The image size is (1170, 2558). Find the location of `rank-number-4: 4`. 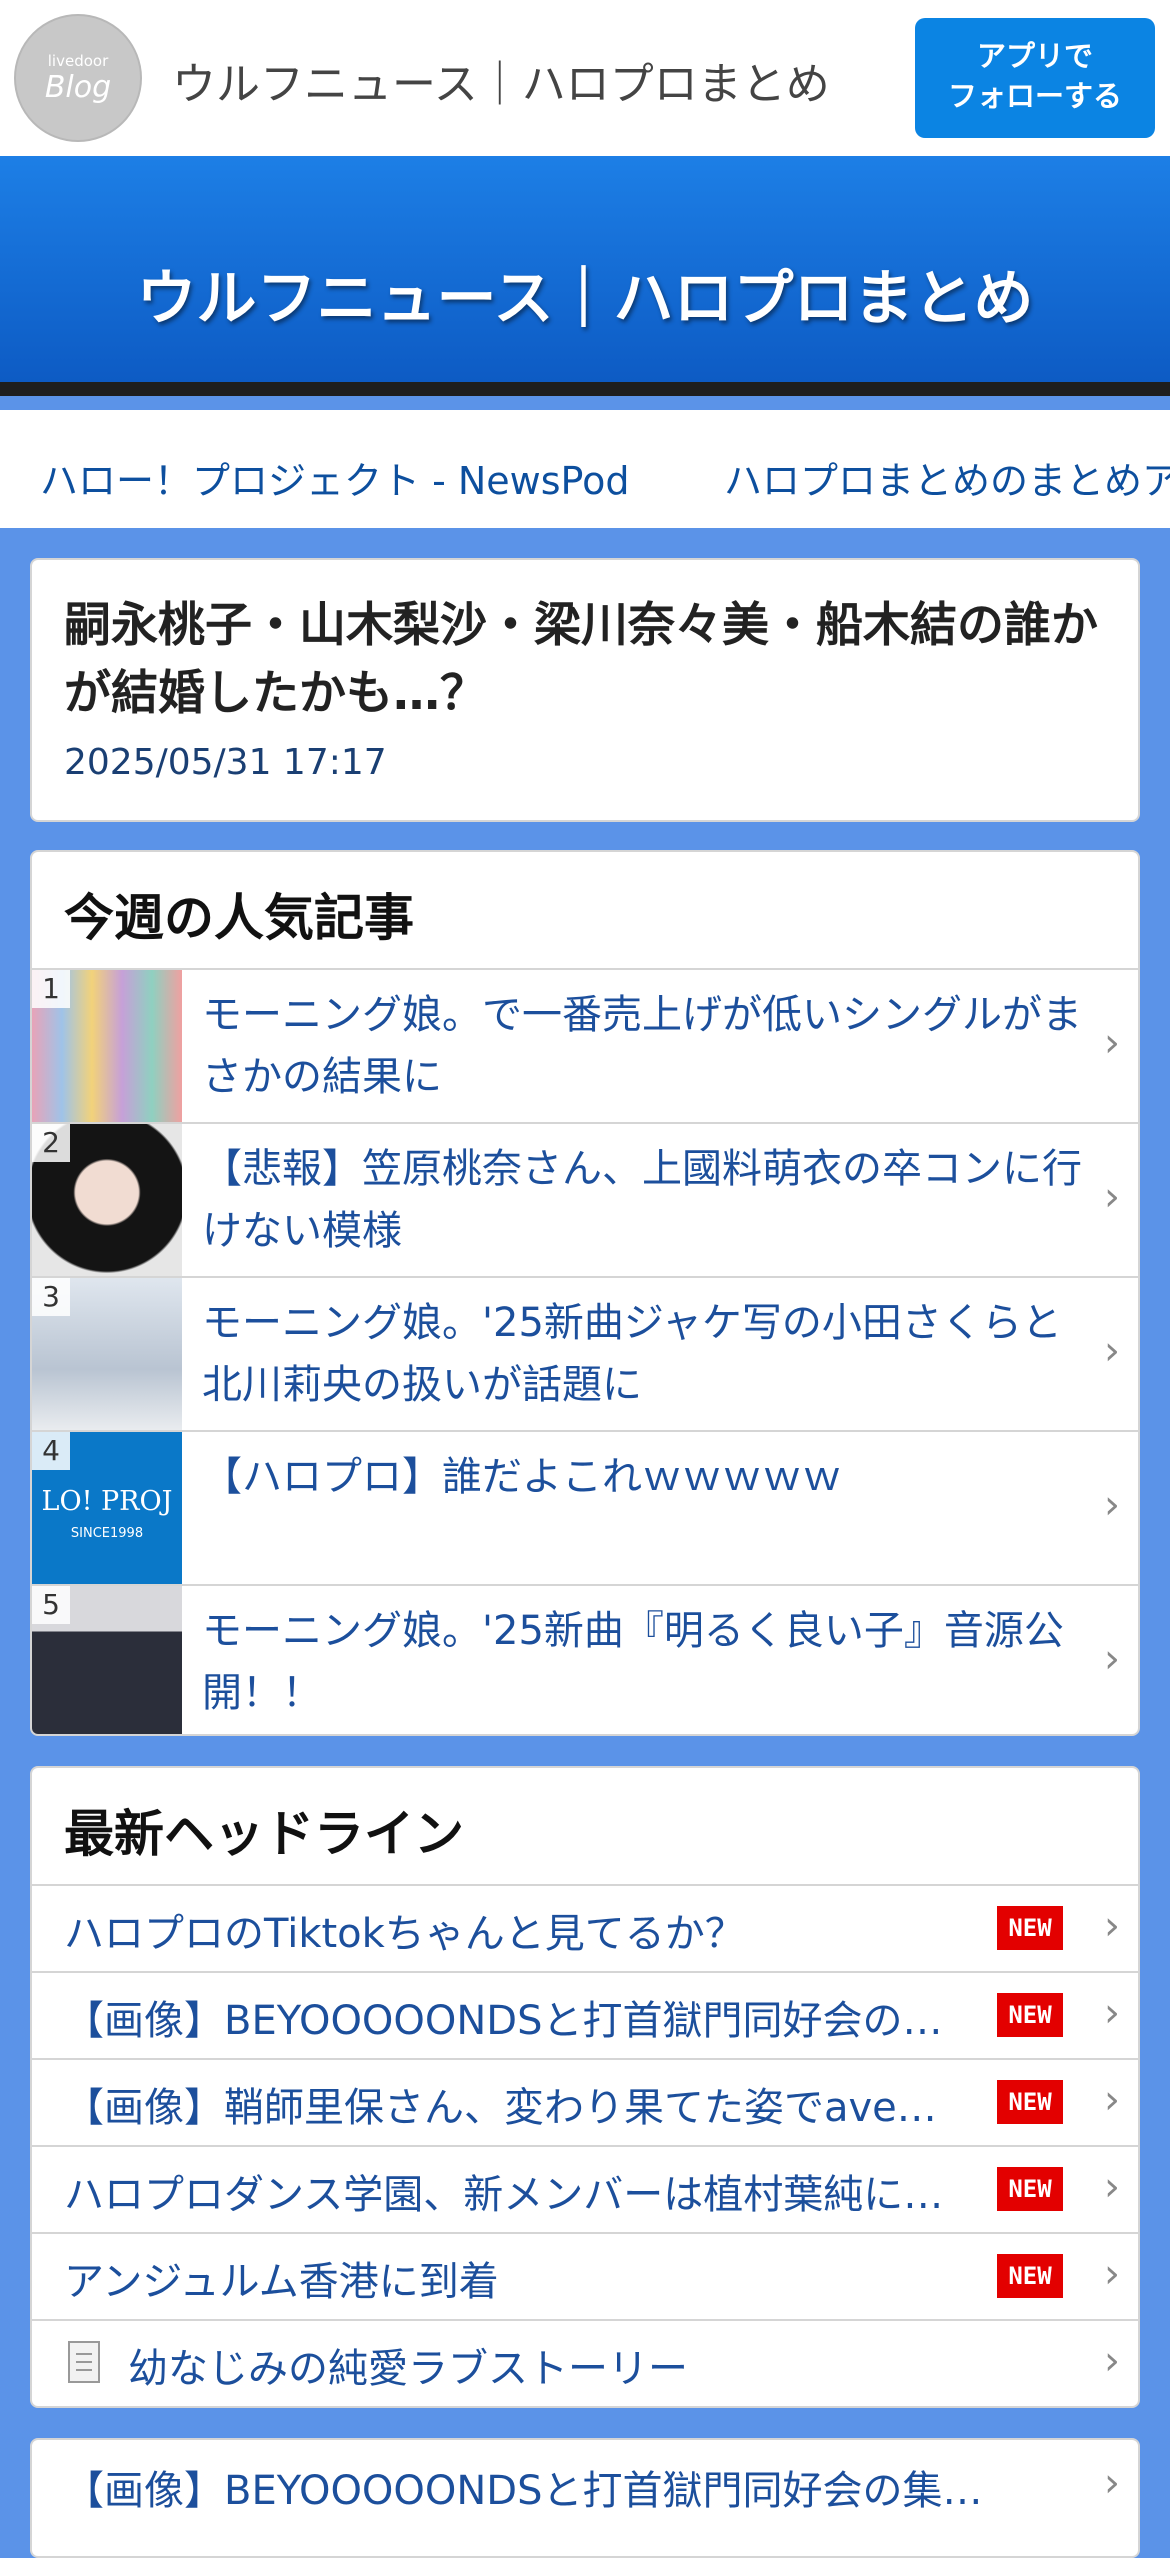

rank-number-4: 4 is located at coordinates (51, 1451).